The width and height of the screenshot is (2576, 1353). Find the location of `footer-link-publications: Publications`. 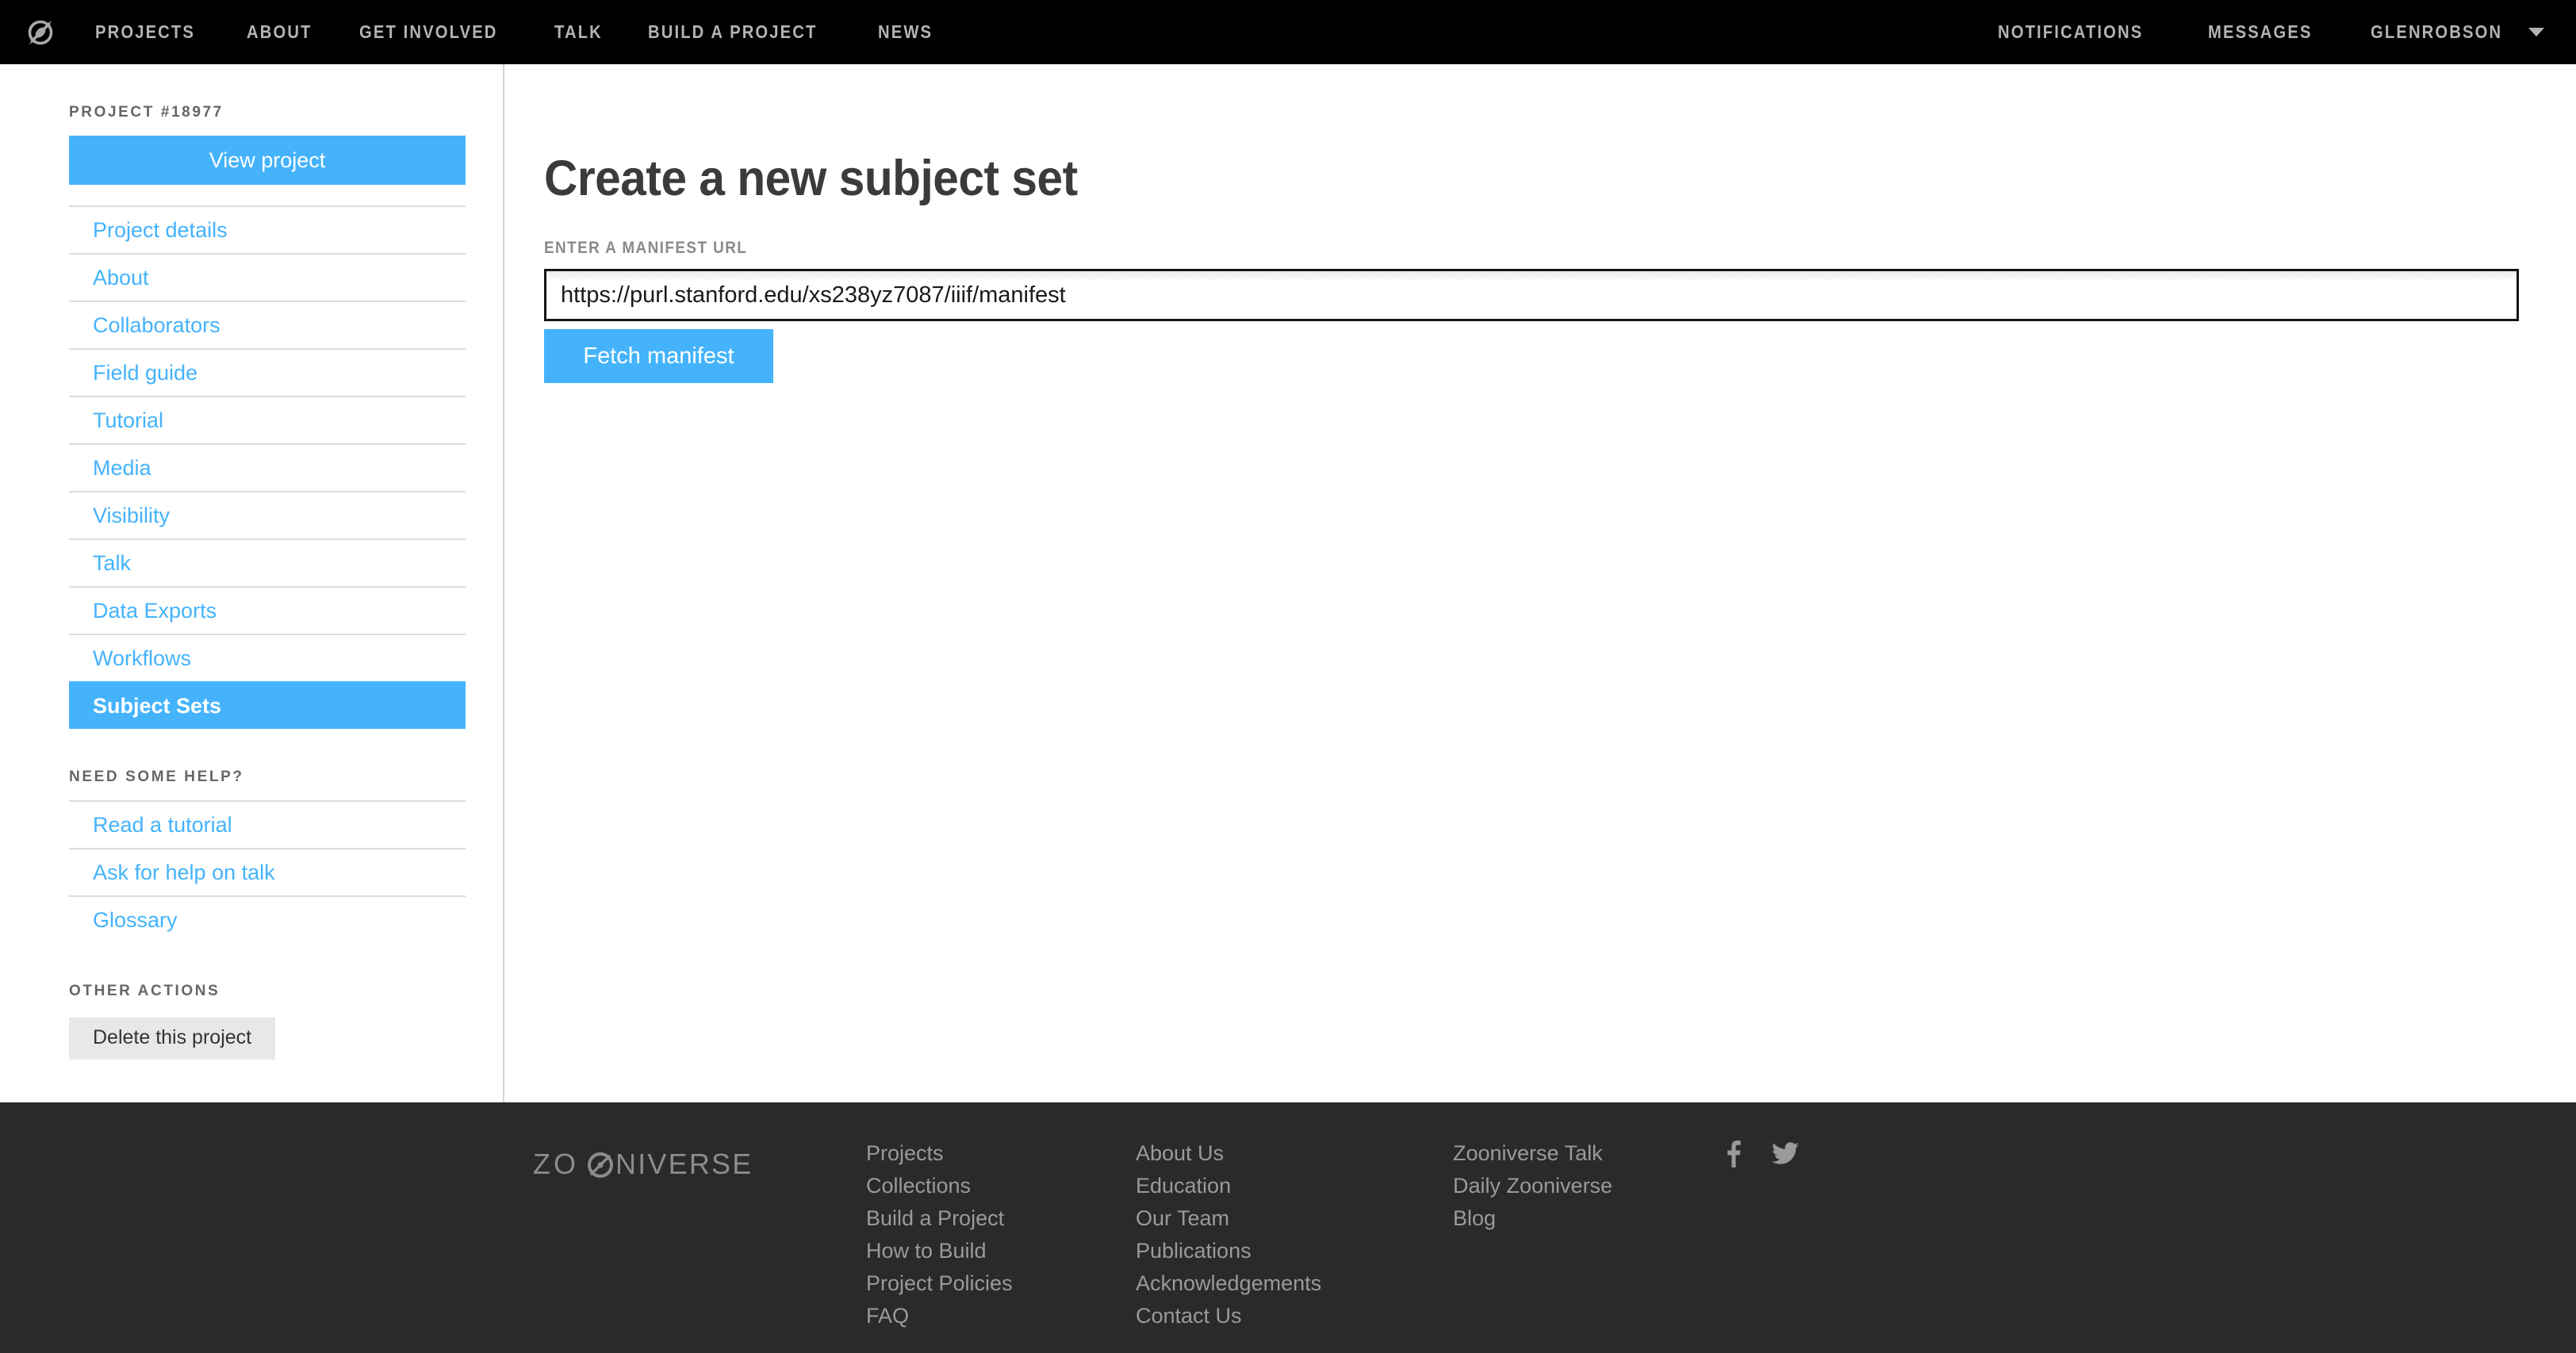

footer-link-publications: Publications is located at coordinates (1294, 1251).